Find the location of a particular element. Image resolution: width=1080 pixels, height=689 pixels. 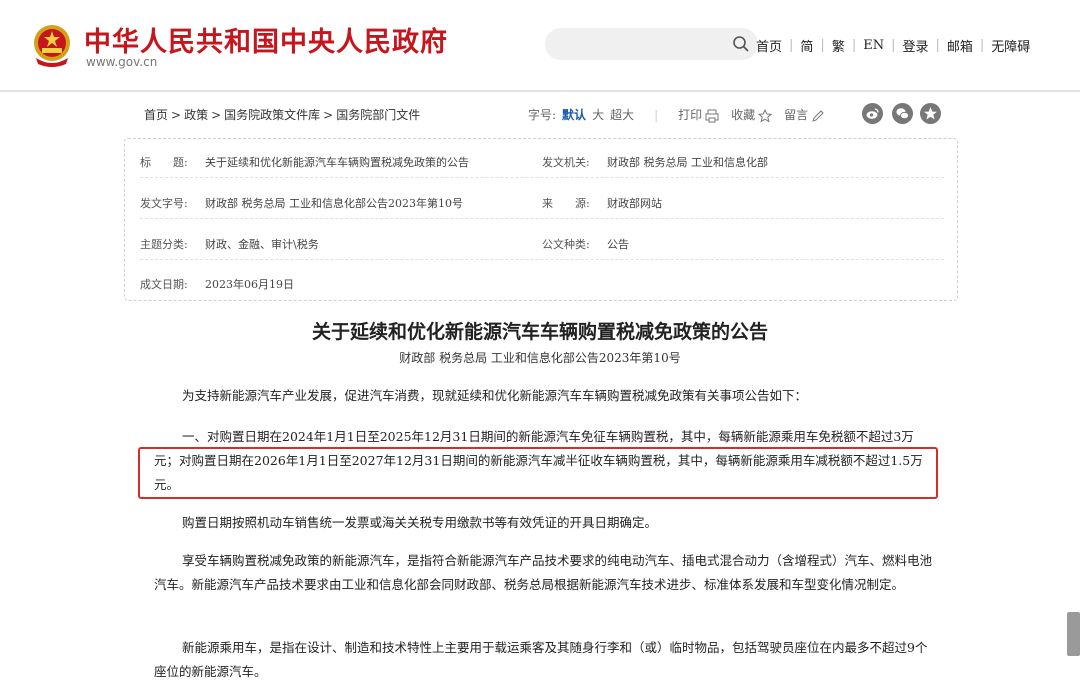

nav-mail: 邮箱 is located at coordinates (960, 45).